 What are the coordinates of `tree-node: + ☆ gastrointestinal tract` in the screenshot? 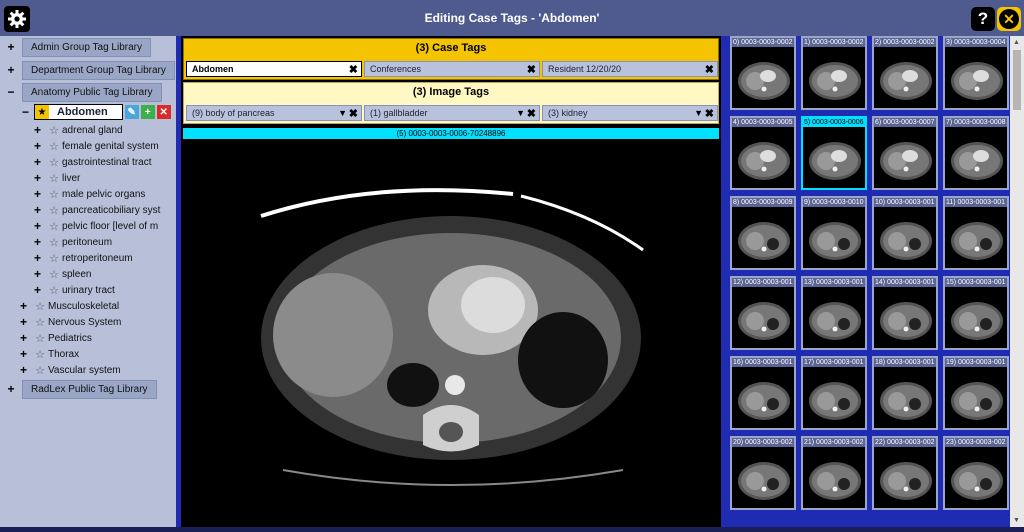 It's located at (93, 162).